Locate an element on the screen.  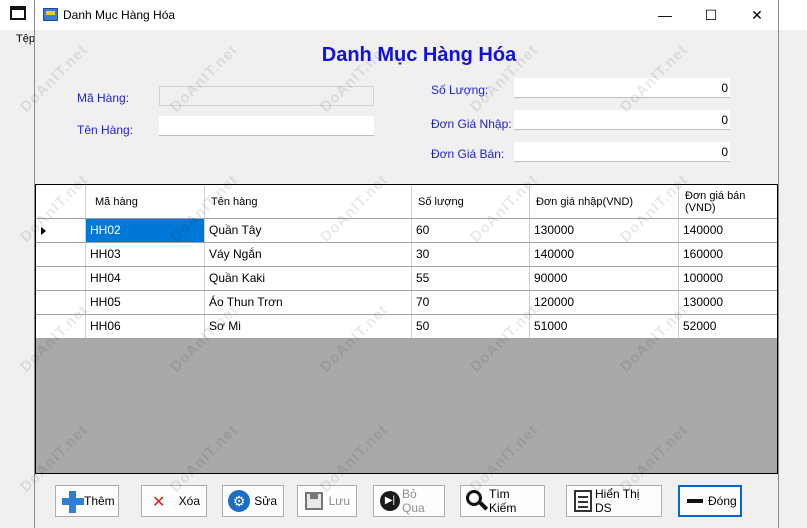
cell-don-gia-ban: 130000 is located at coordinates (728, 302).